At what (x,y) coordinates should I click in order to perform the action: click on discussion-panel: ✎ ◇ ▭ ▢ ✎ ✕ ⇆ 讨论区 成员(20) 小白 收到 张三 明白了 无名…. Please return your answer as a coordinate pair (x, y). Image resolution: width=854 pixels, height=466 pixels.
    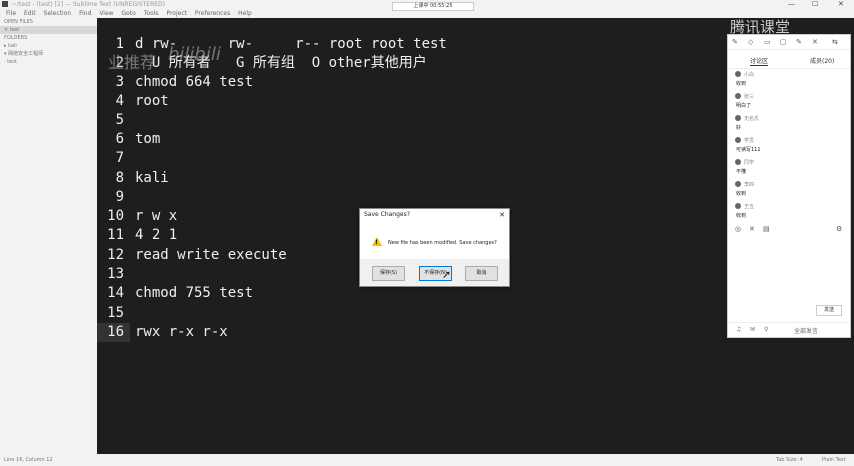
    Looking at the image, I should click on (789, 186).